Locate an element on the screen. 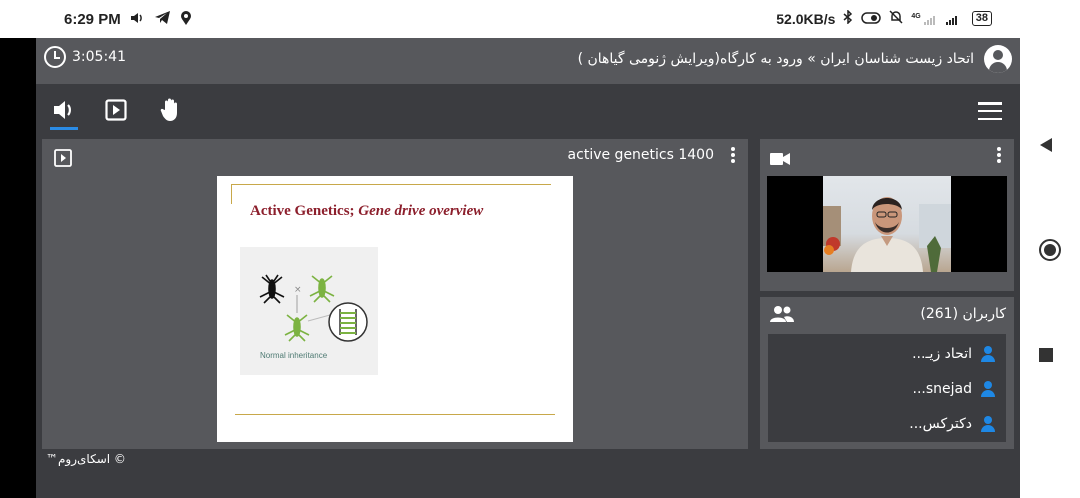  location-icon is located at coordinates (186, 19).